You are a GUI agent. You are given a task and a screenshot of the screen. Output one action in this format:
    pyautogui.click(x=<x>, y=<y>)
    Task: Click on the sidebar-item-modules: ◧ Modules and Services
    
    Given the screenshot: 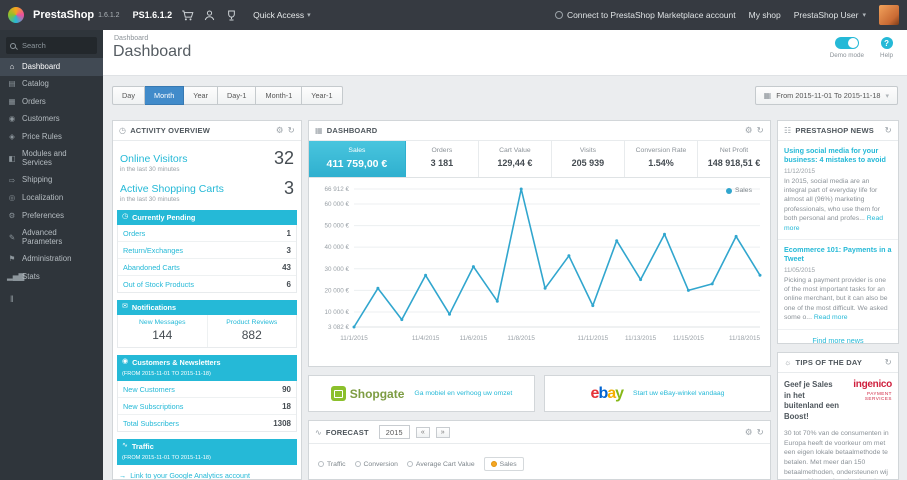 What is the action you would take?
    pyautogui.click(x=51, y=159)
    